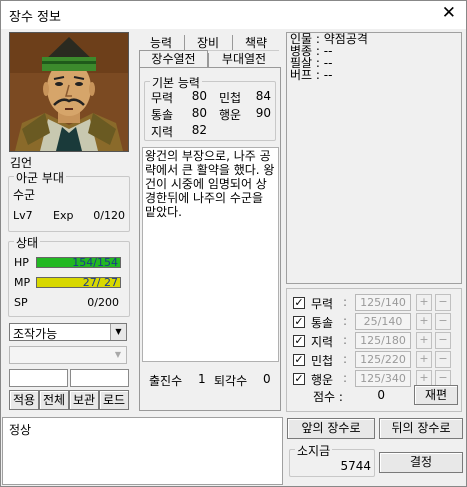  What do you see at coordinates (230, 98) in the screenshot?
I see `stat-label-agility: 민첩` at bounding box center [230, 98].